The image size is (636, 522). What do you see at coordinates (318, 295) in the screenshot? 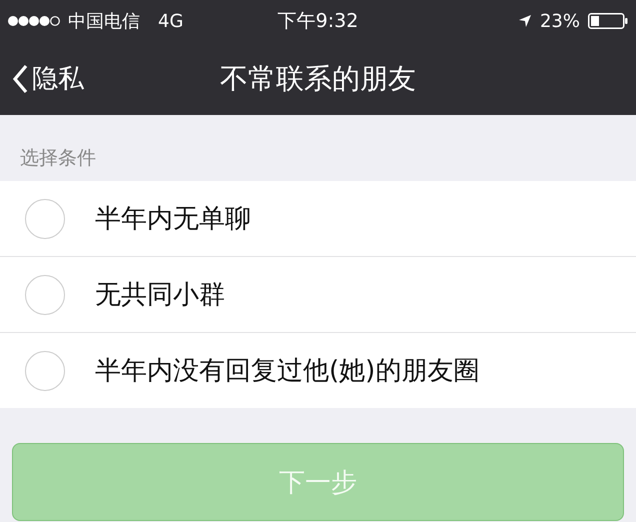
I see `option-row: 无共同小群` at bounding box center [318, 295].